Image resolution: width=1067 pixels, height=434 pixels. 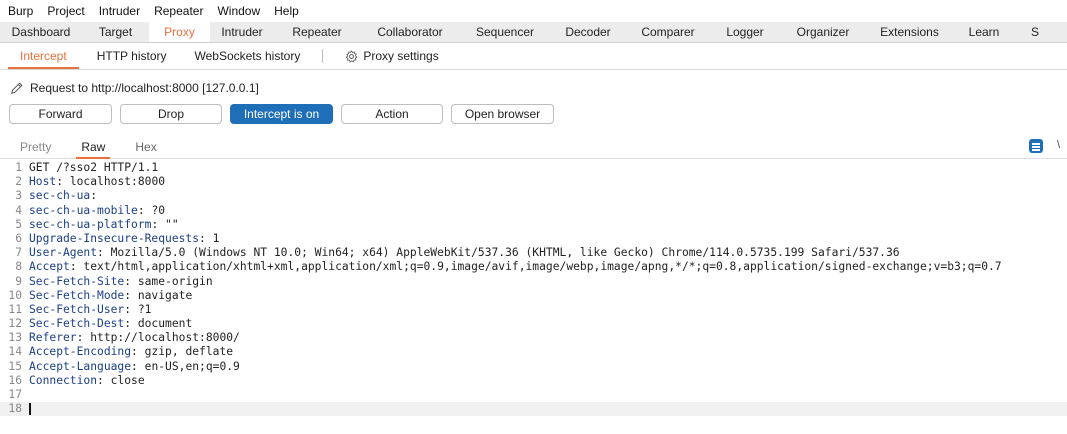 I want to click on forward-button: Forward, so click(x=60, y=114).